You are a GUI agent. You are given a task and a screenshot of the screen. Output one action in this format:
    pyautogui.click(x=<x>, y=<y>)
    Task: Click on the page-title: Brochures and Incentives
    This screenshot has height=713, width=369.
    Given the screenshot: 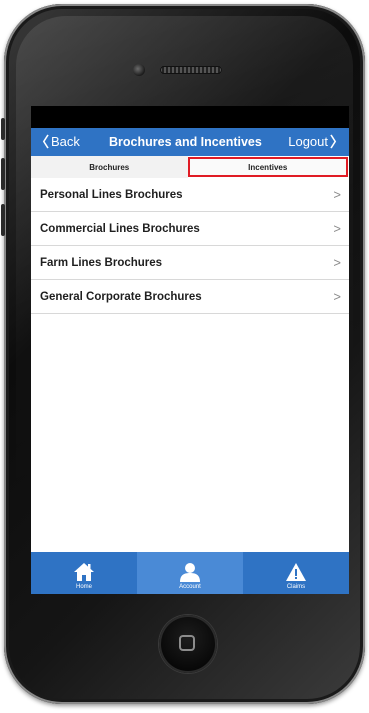 What is the action you would take?
    pyautogui.click(x=185, y=142)
    